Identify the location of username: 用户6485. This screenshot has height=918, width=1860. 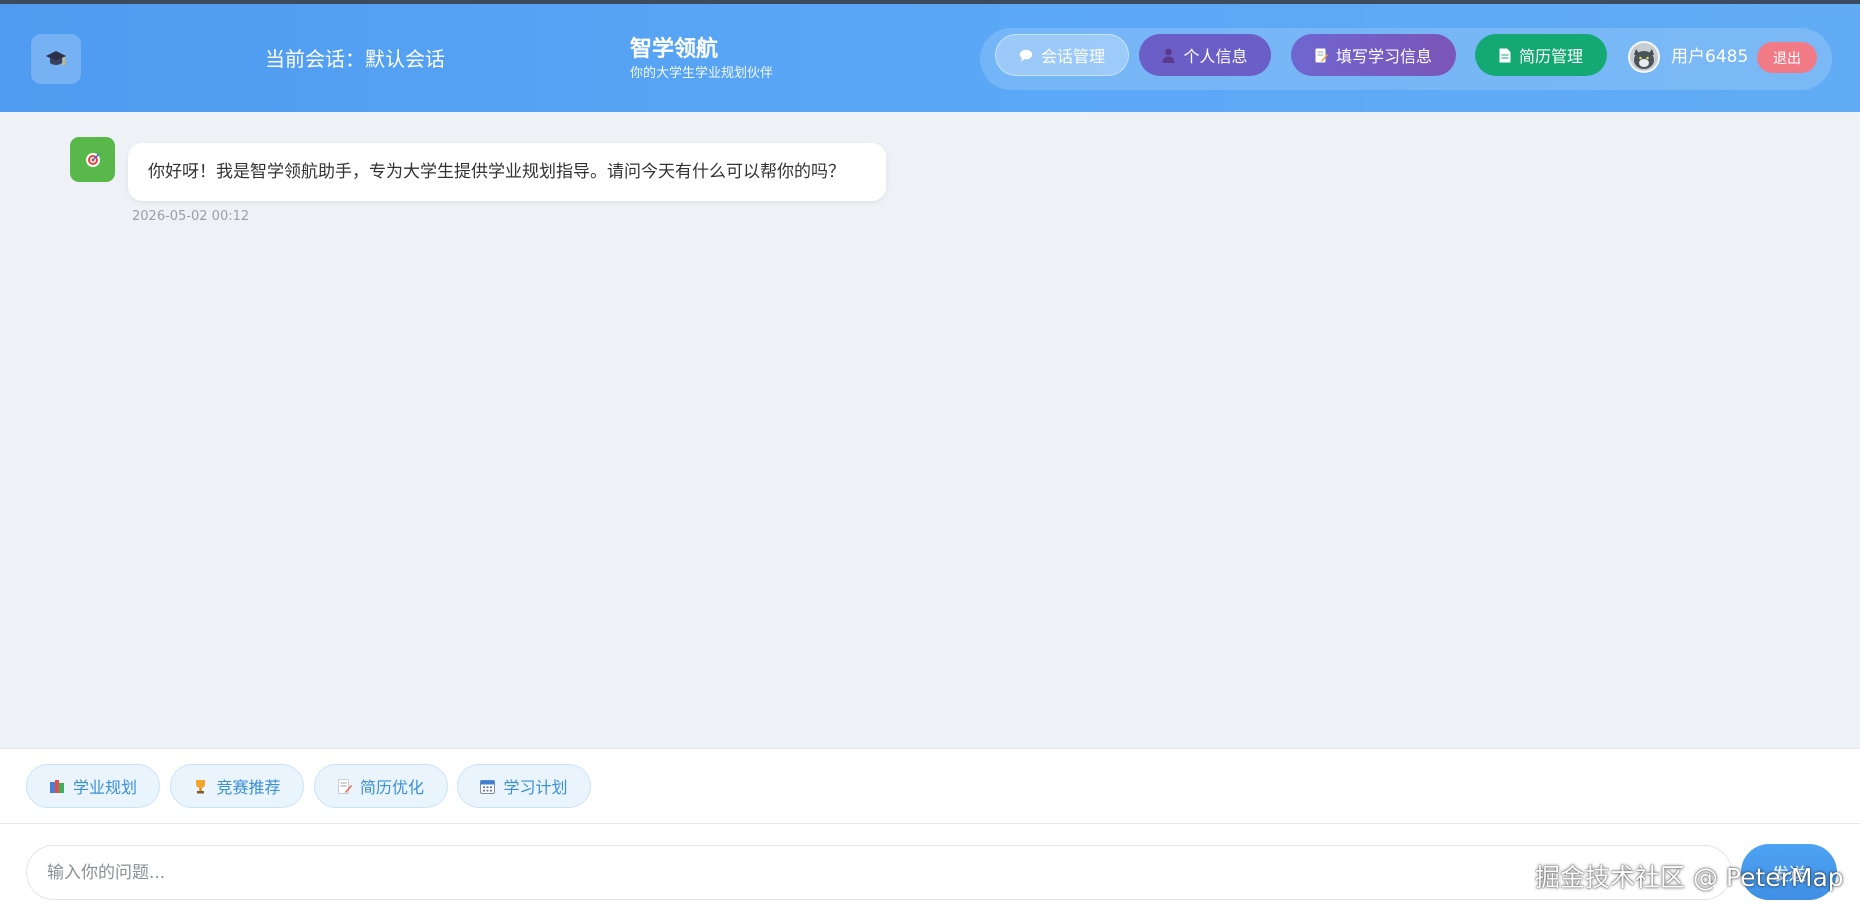
(1710, 57).